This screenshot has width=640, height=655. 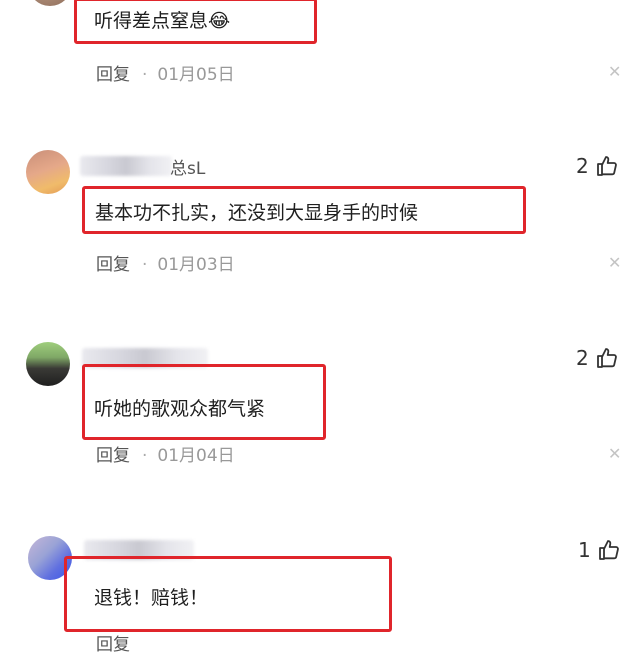 I want to click on comment-text: 退钱！赔钱！, so click(x=151, y=598).